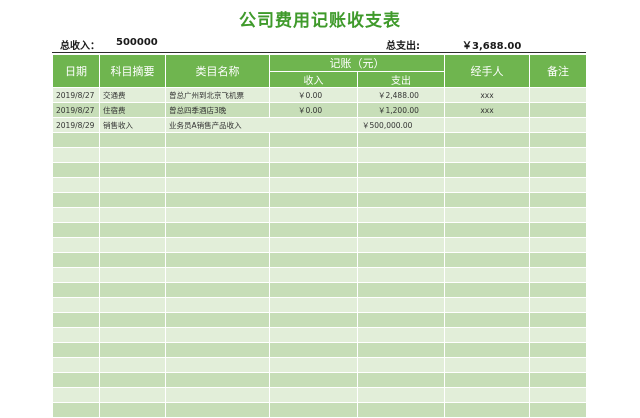 The image size is (640, 418). Describe the element at coordinates (401, 95) in the screenshot. I see `cell-expense: ￥2,488.00` at that location.